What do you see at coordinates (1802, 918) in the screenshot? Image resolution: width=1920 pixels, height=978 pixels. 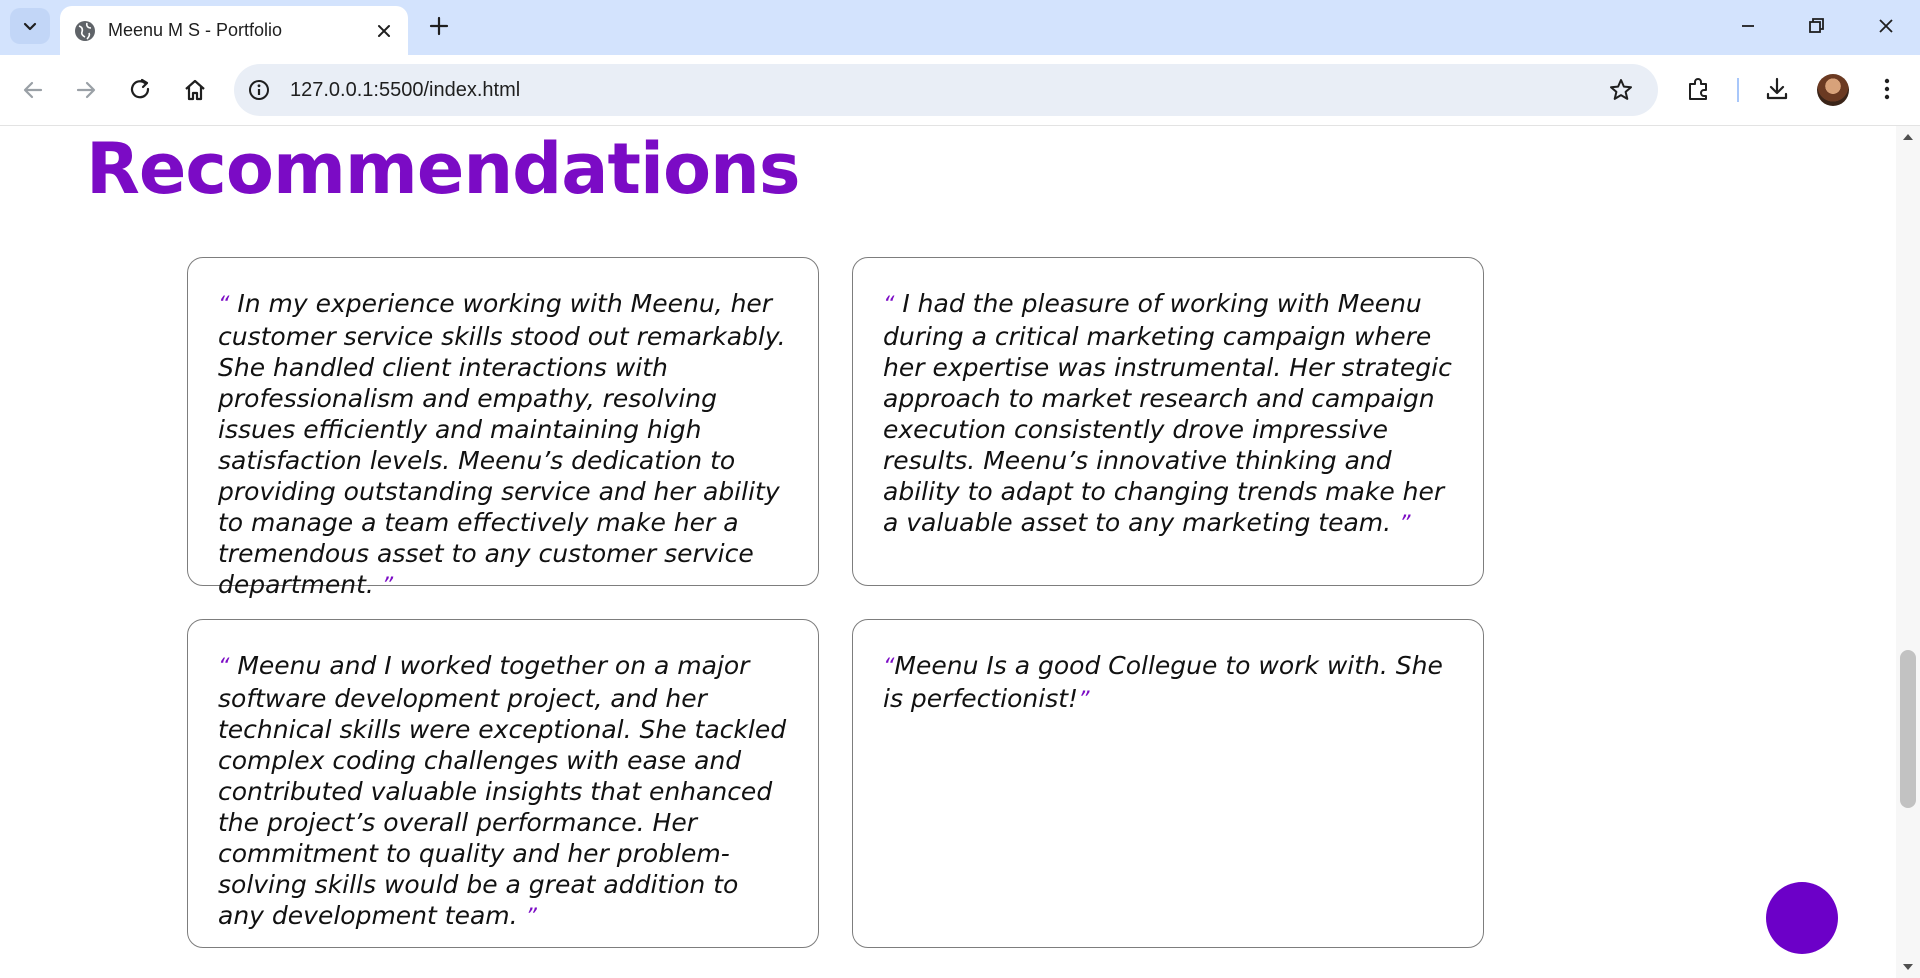 I see `floating-action-button` at bounding box center [1802, 918].